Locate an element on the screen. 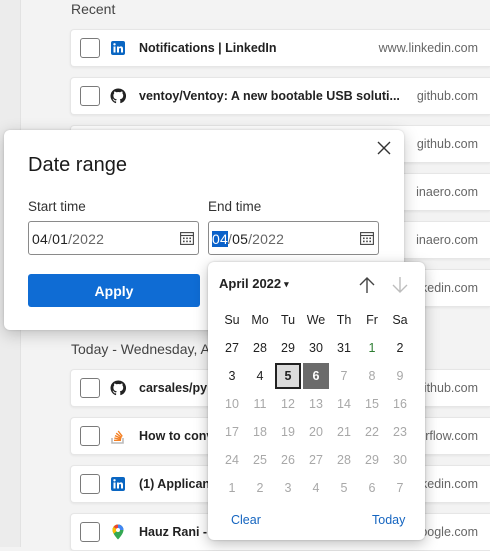 This screenshot has height=551, width=490. day-cell: 20 is located at coordinates (316, 432).